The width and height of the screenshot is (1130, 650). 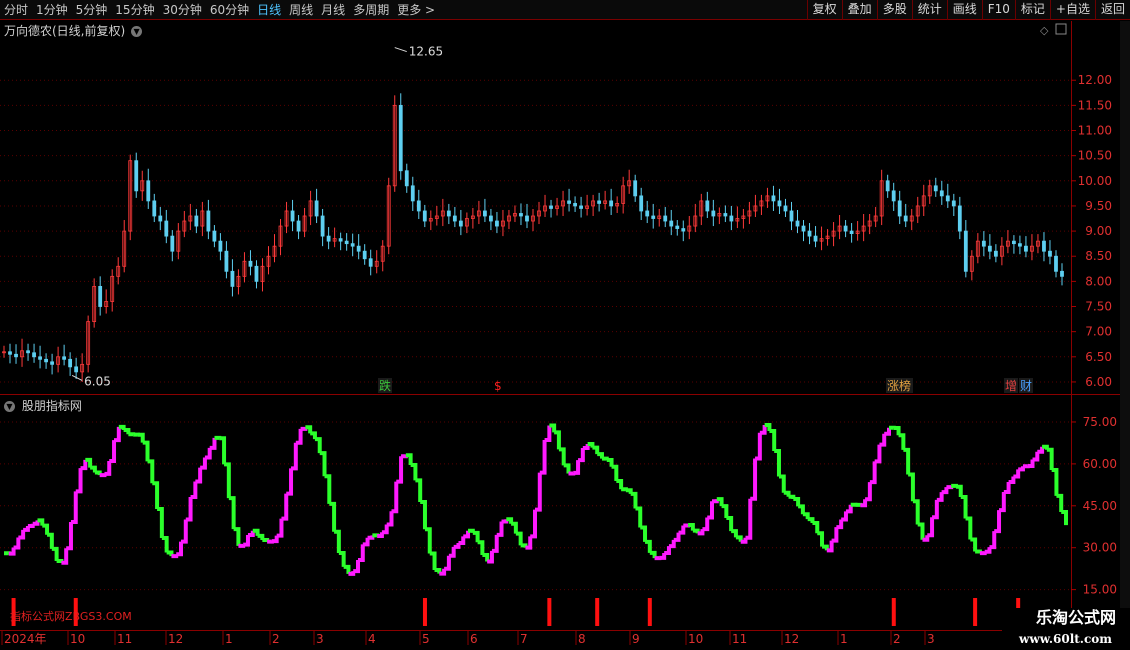 I want to click on event-marker: 财, so click(x=1026, y=386).